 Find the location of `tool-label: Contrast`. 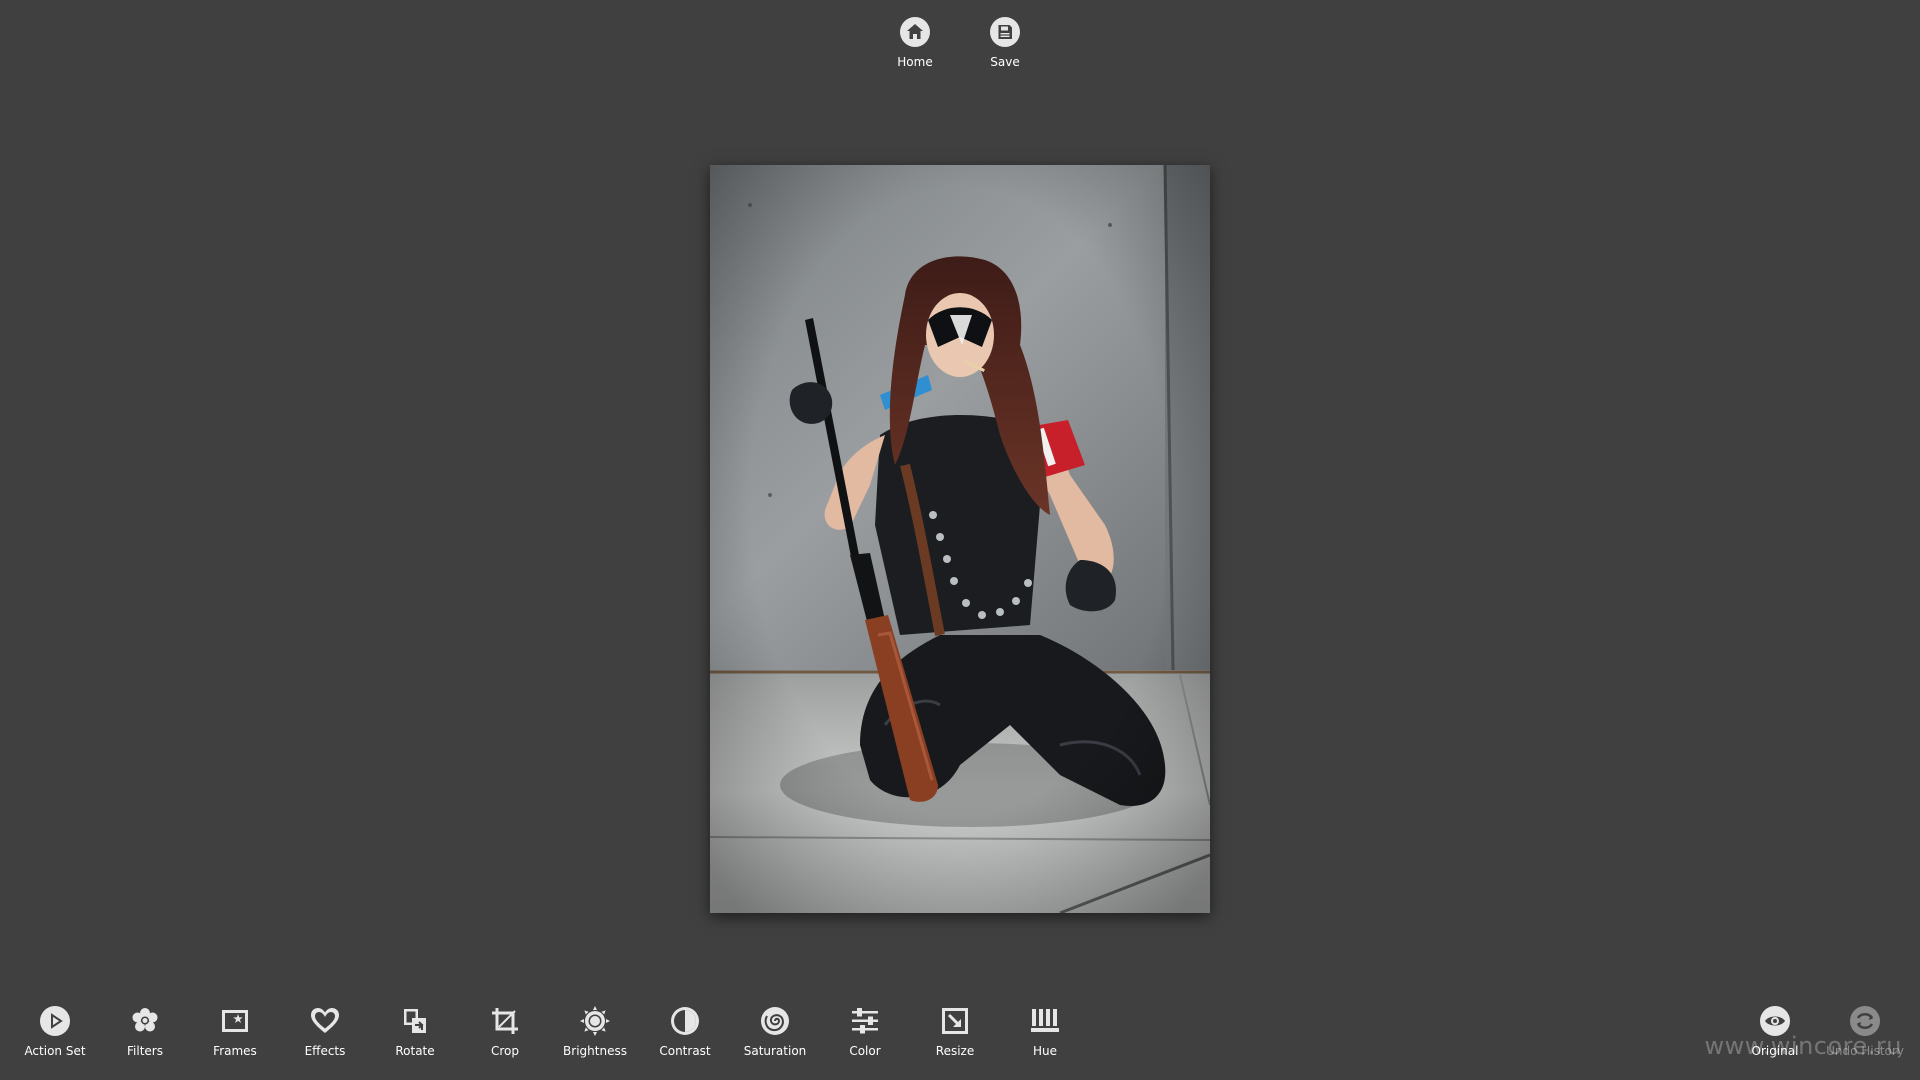

tool-label: Contrast is located at coordinates (685, 1051).